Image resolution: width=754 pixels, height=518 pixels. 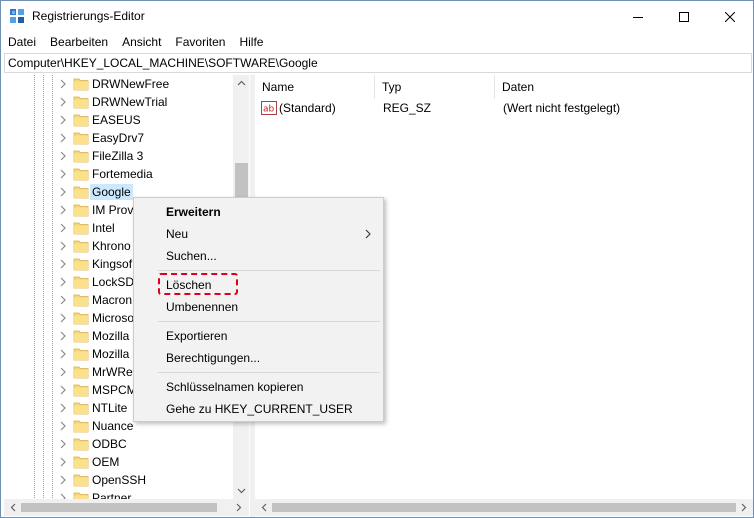 I want to click on maximize-icon, so click(x=684, y=16).